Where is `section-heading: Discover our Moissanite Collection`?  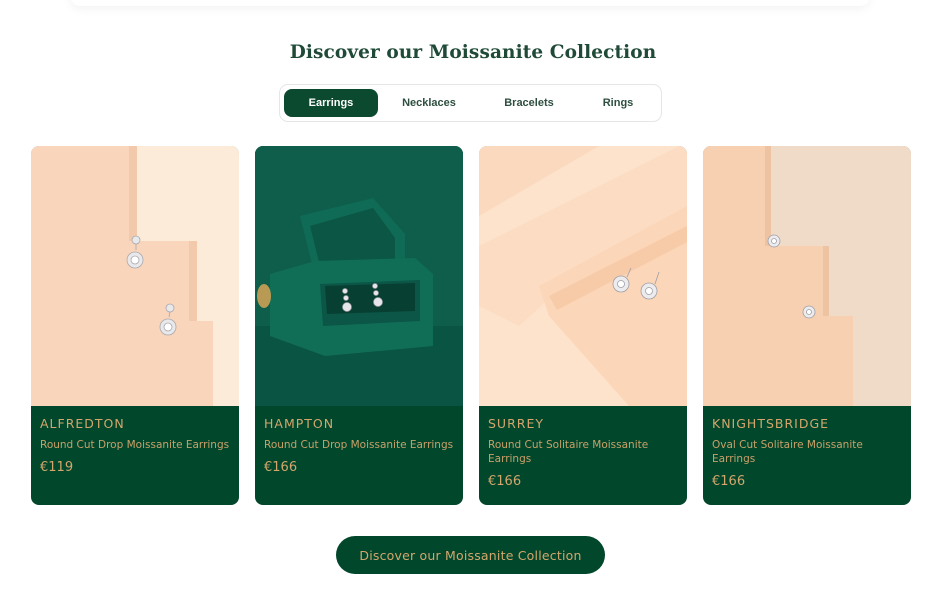 section-heading: Discover our Moissanite Collection is located at coordinates (473, 52).